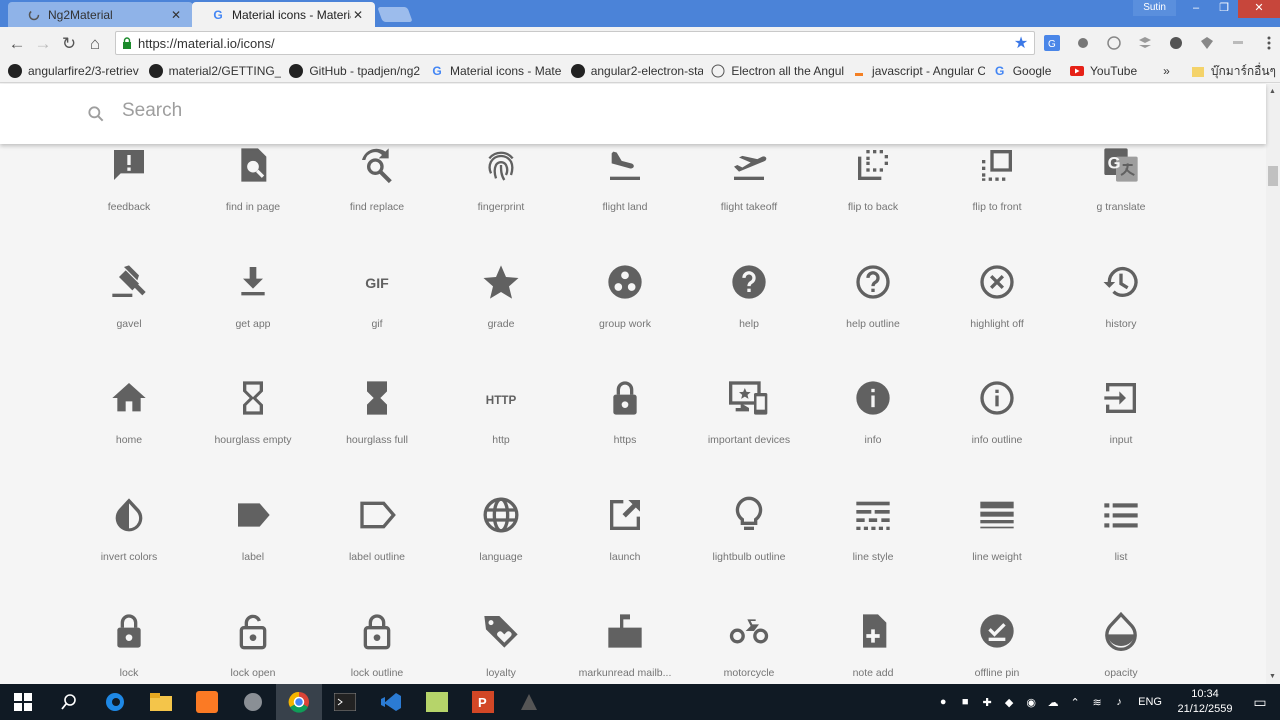  What do you see at coordinates (355, 71) in the screenshot?
I see `bookmark-item: GitHub - tpadjen/ng2` at bounding box center [355, 71].